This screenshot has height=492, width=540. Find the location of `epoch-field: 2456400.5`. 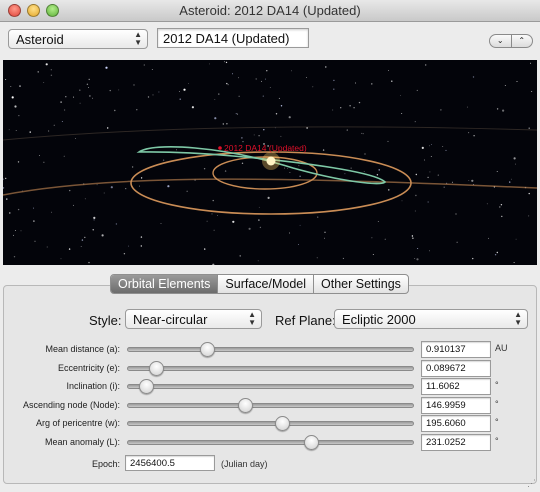

epoch-field: 2456400.5 is located at coordinates (170, 463).